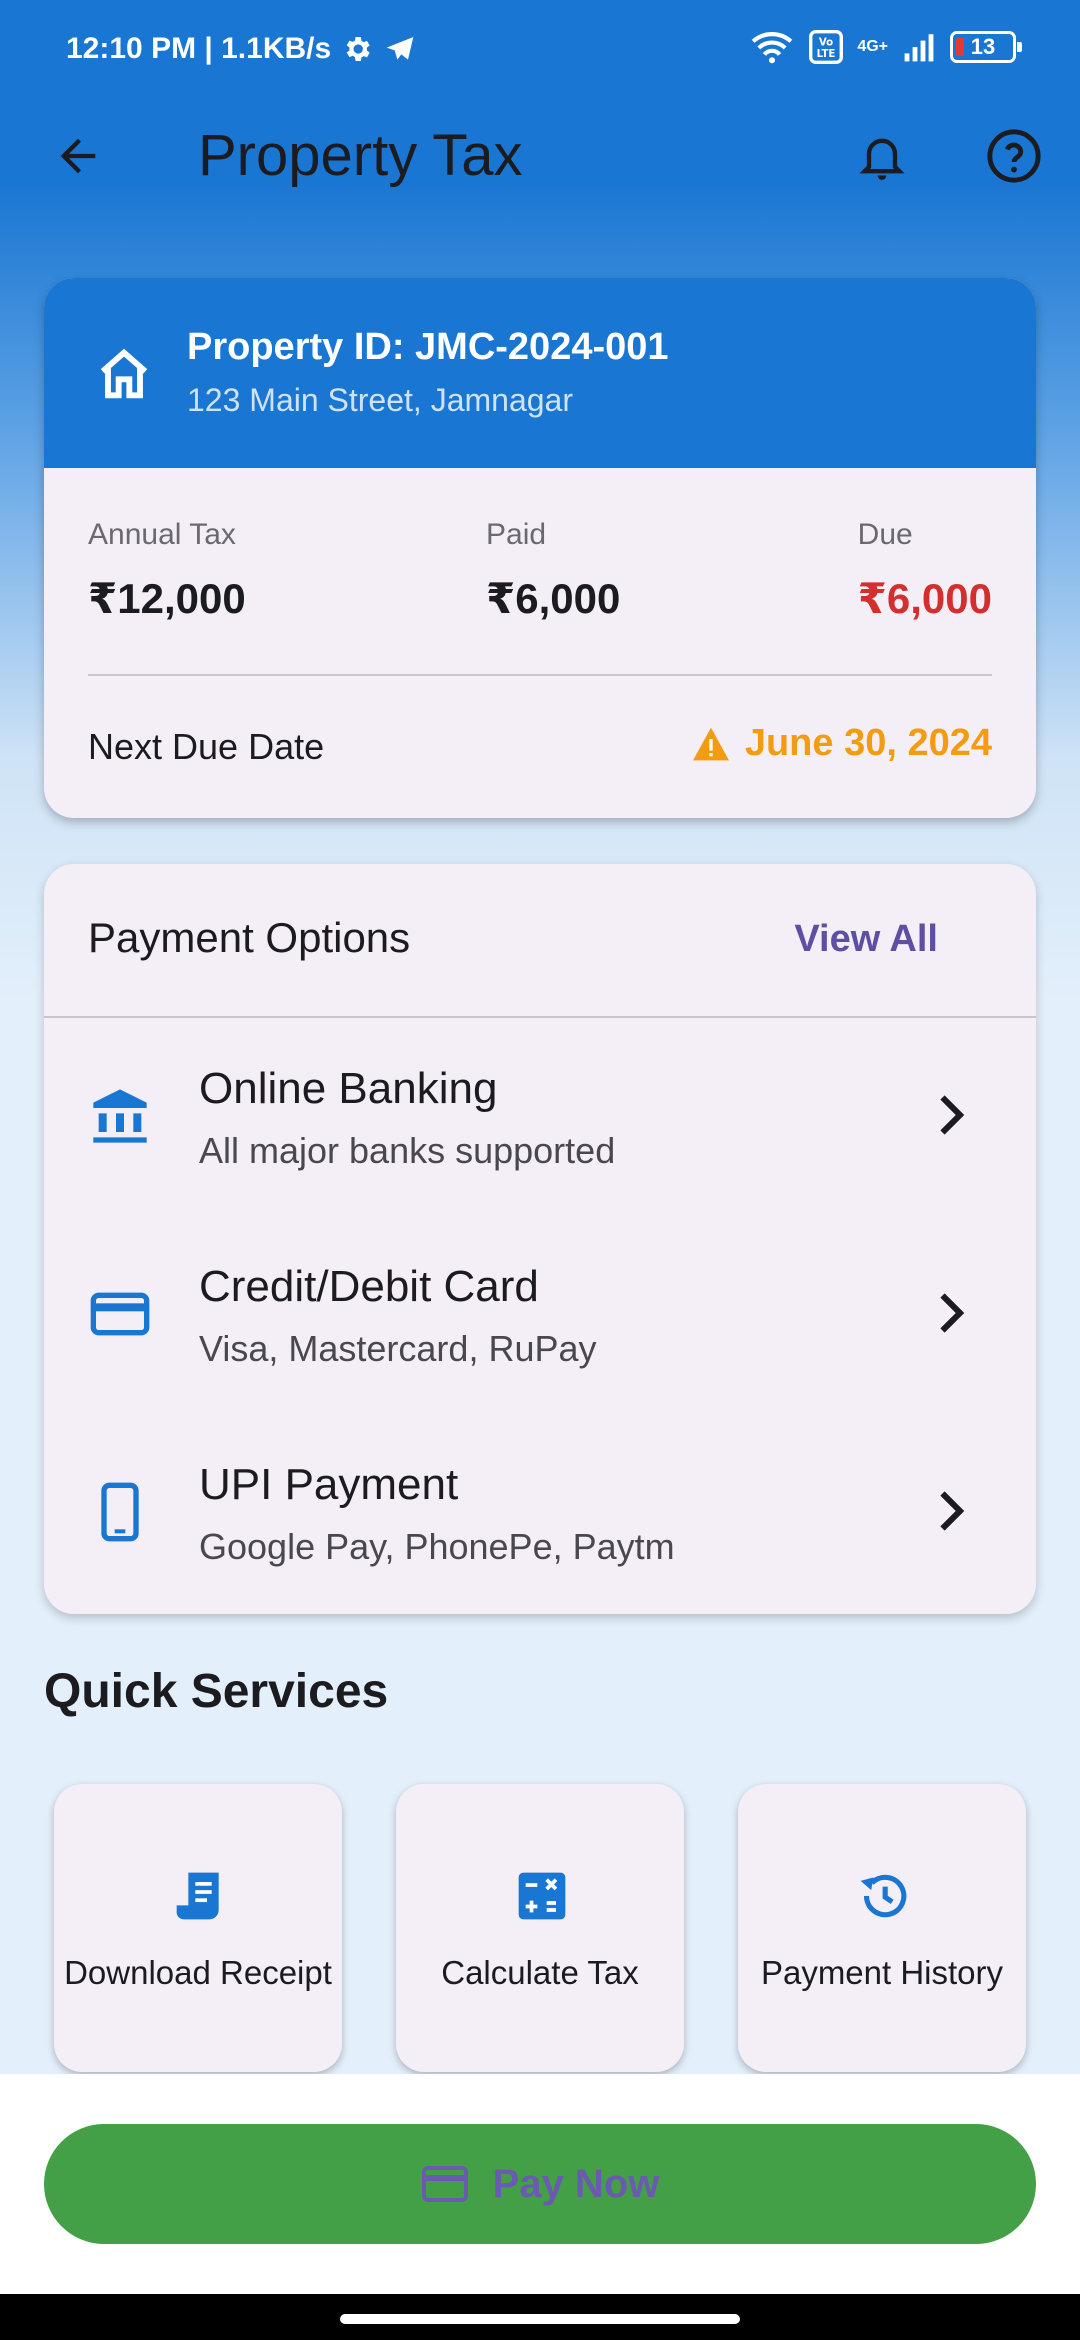 Image resolution: width=1080 pixels, height=2340 pixels. Describe the element at coordinates (540, 941) in the screenshot. I see `payment-options-header: Payment Options View All` at that location.